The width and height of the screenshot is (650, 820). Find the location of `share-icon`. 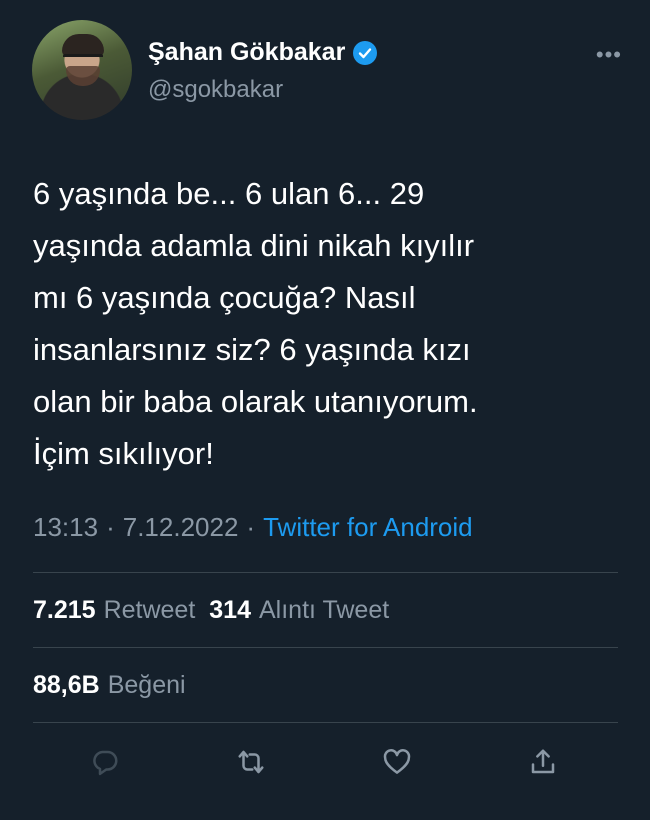

share-icon is located at coordinates (543, 761).